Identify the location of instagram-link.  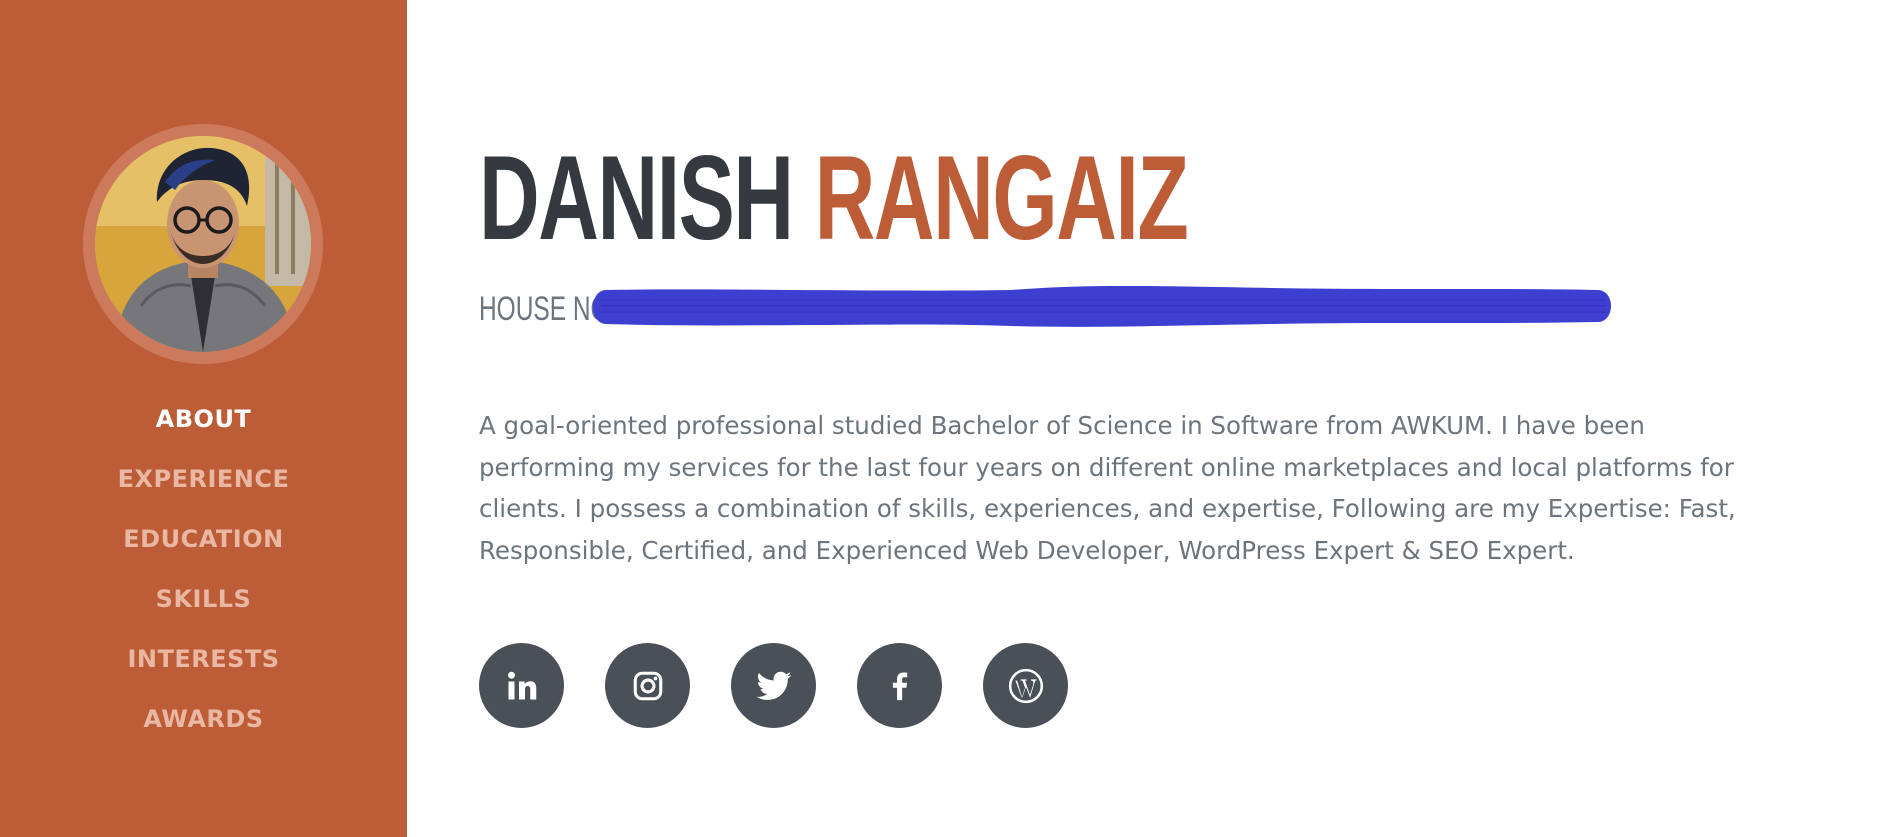
(647, 685).